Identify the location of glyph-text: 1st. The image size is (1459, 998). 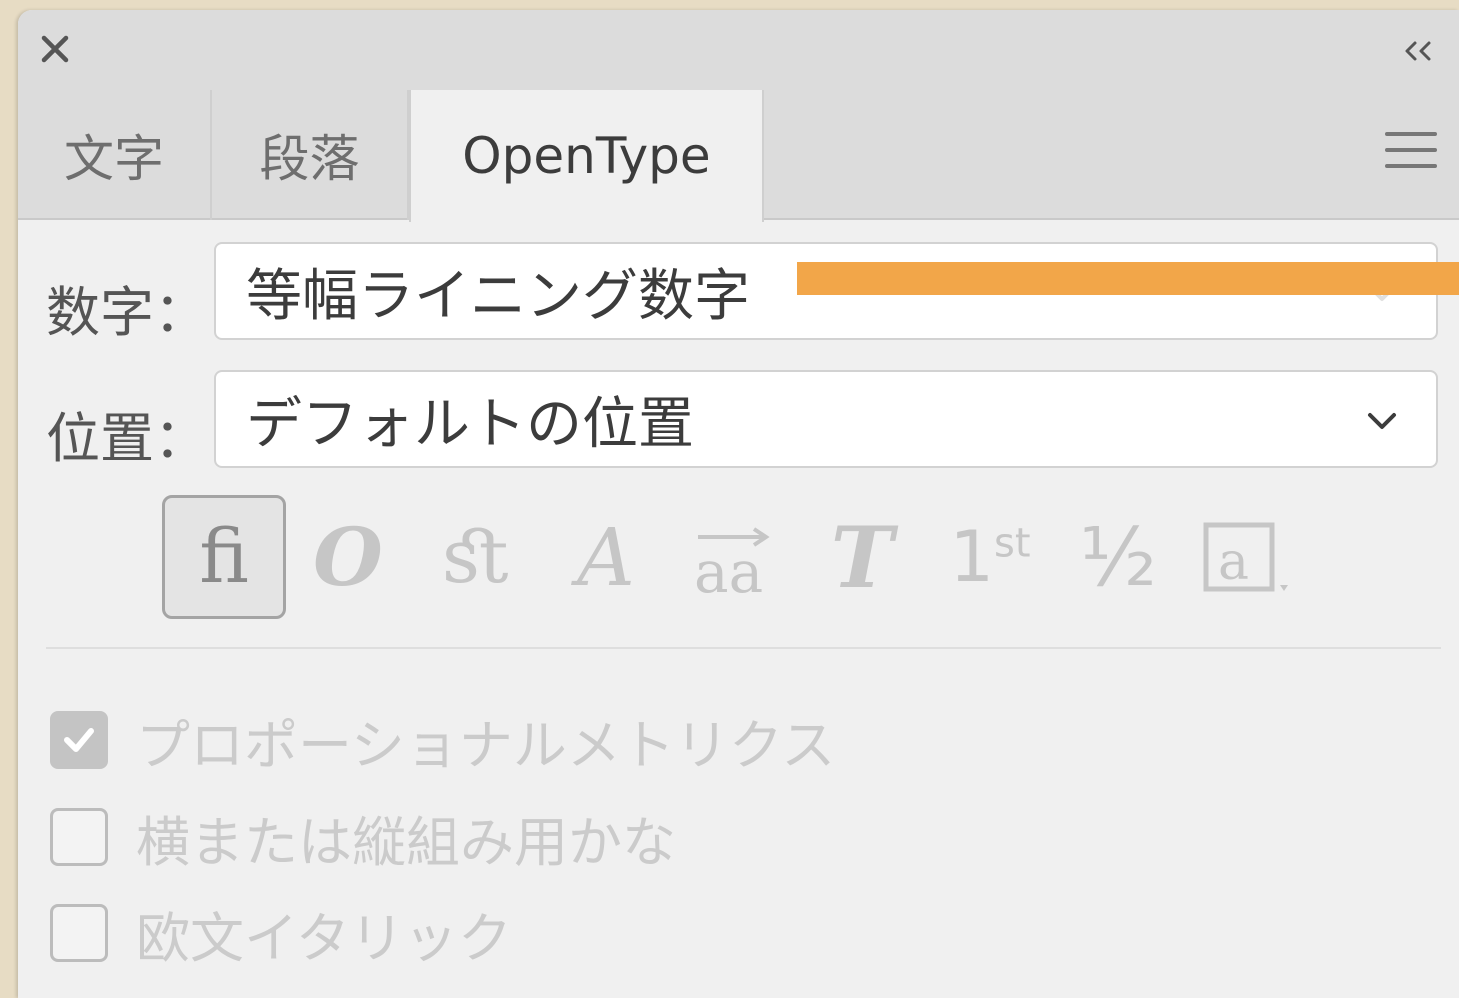
(990, 557).